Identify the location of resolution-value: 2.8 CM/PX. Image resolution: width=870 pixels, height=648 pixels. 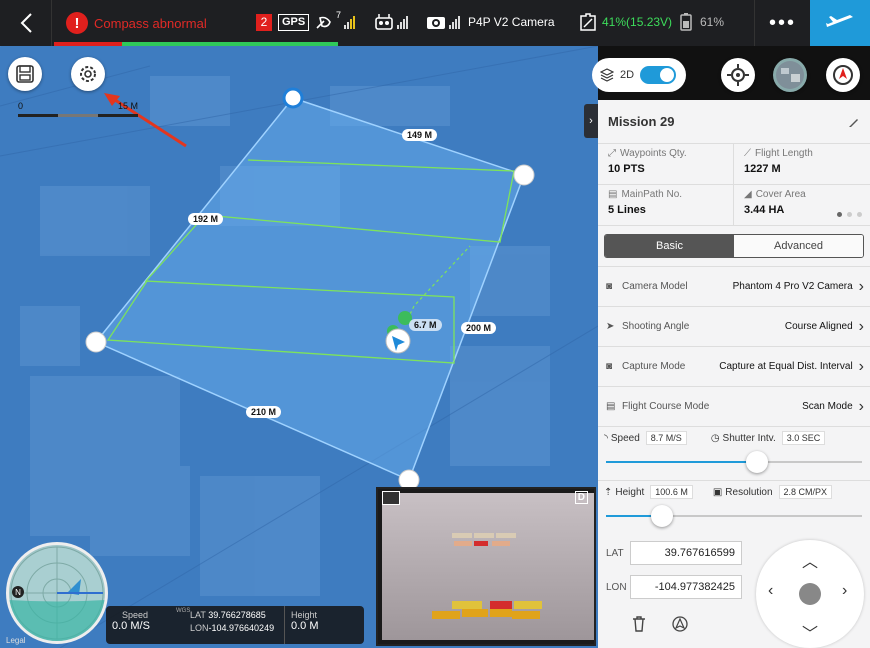
(805, 492).